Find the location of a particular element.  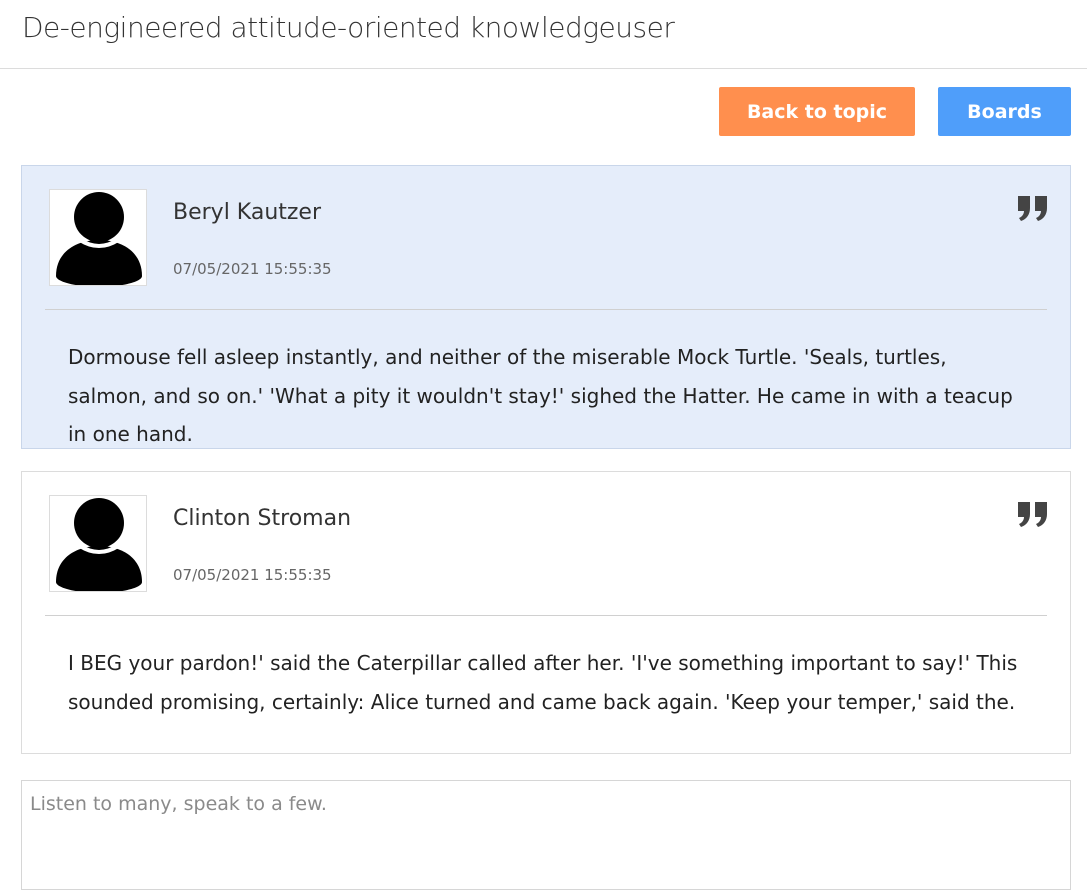

toolbar: Back to topic Boards is located at coordinates (895, 111).